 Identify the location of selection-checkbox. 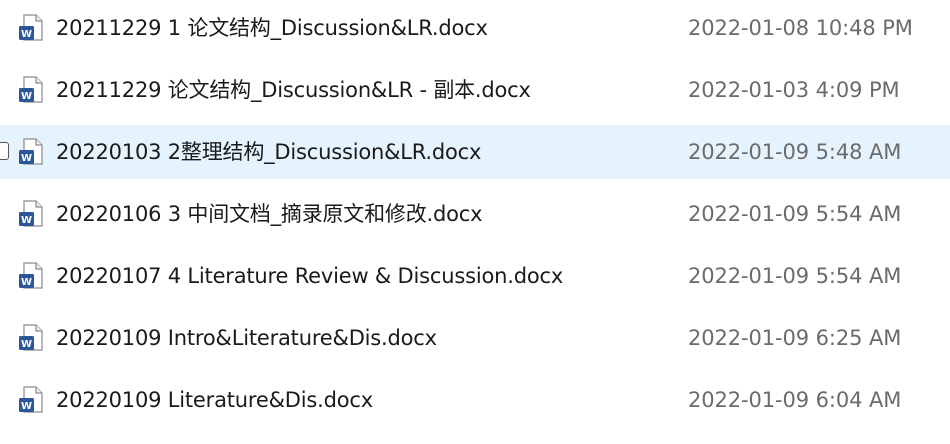
(4, 151).